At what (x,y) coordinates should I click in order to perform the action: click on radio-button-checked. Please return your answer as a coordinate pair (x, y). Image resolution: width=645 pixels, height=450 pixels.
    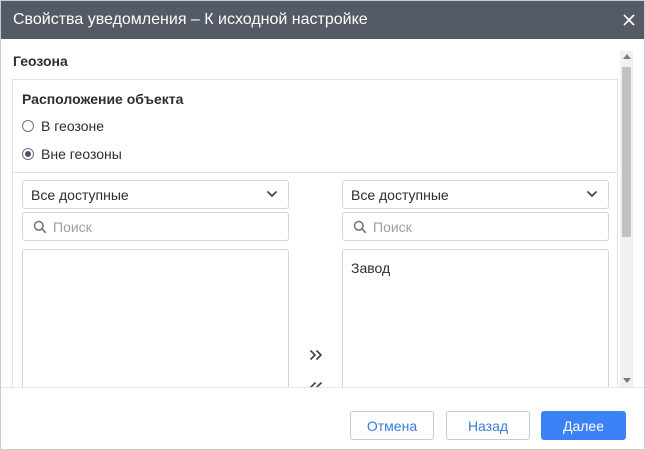
    Looking at the image, I should click on (28, 154).